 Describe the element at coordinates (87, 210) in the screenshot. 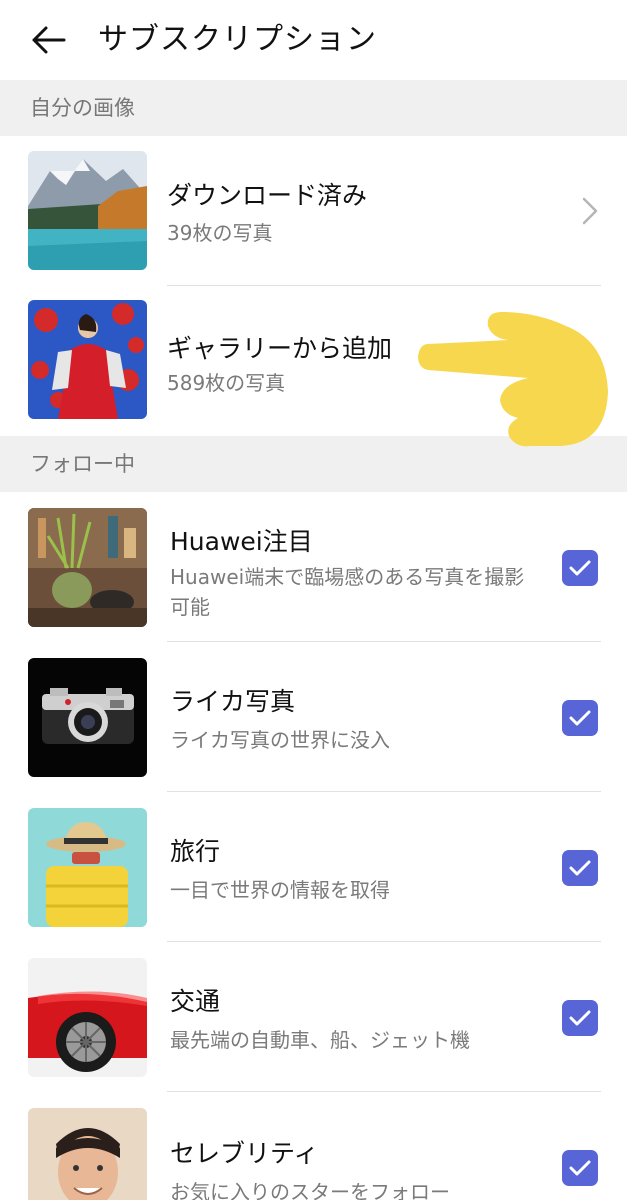

I see `thumbnail-mountain-lake` at that location.